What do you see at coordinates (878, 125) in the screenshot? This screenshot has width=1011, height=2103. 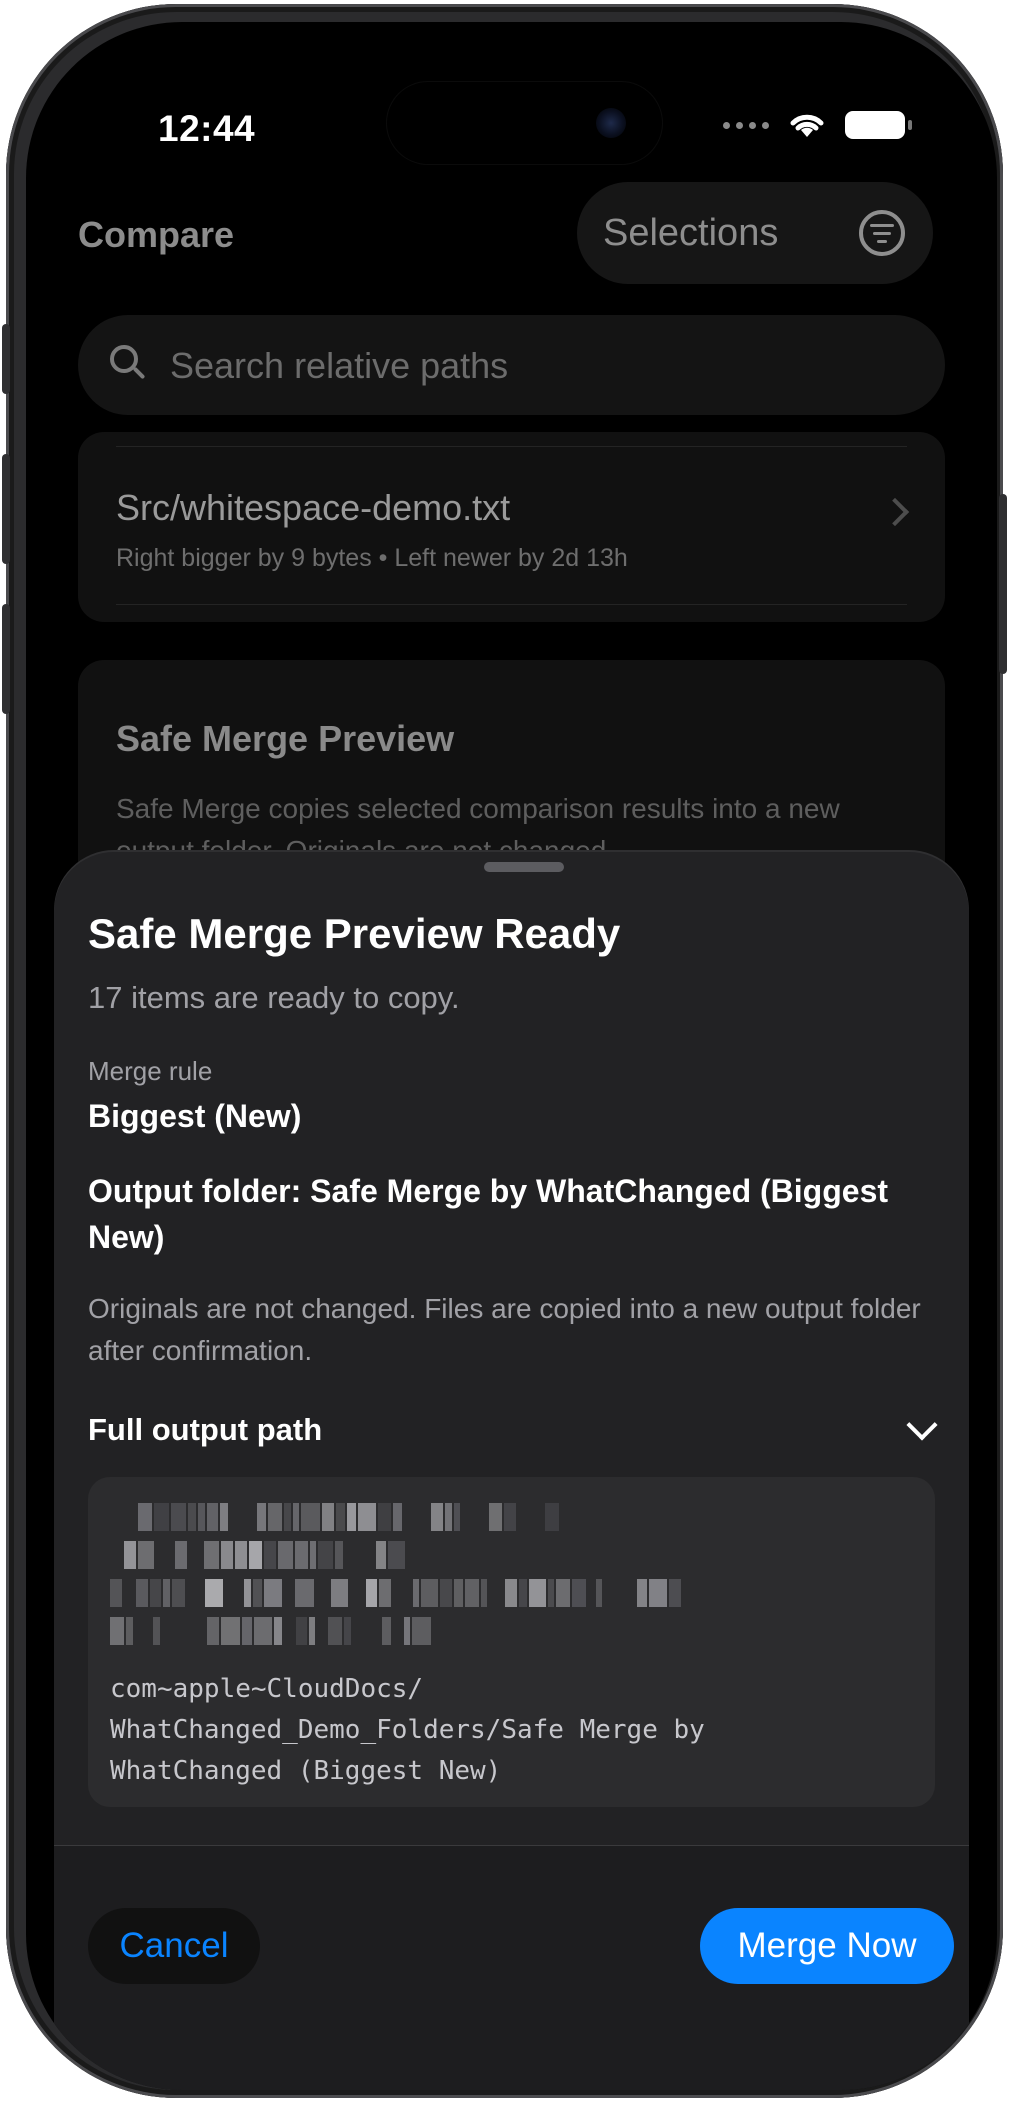 I see `battery-icon` at bounding box center [878, 125].